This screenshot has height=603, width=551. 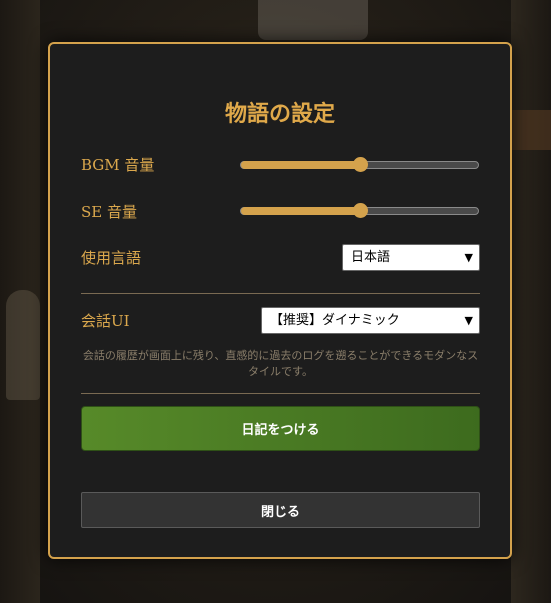 What do you see at coordinates (118, 165) in the screenshot?
I see `bgm-volume-label: BGM 音量` at bounding box center [118, 165].